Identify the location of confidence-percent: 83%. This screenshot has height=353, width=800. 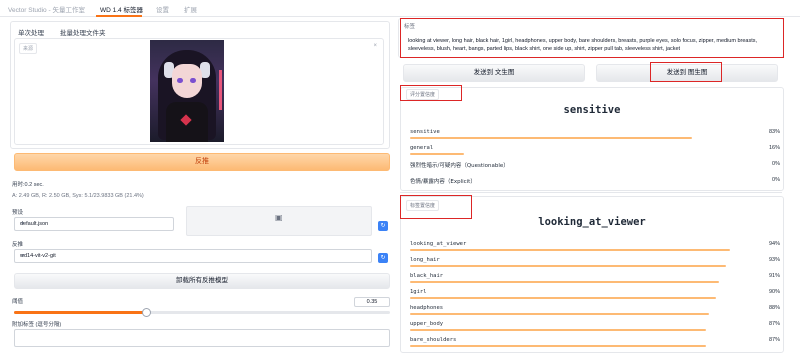
(774, 132).